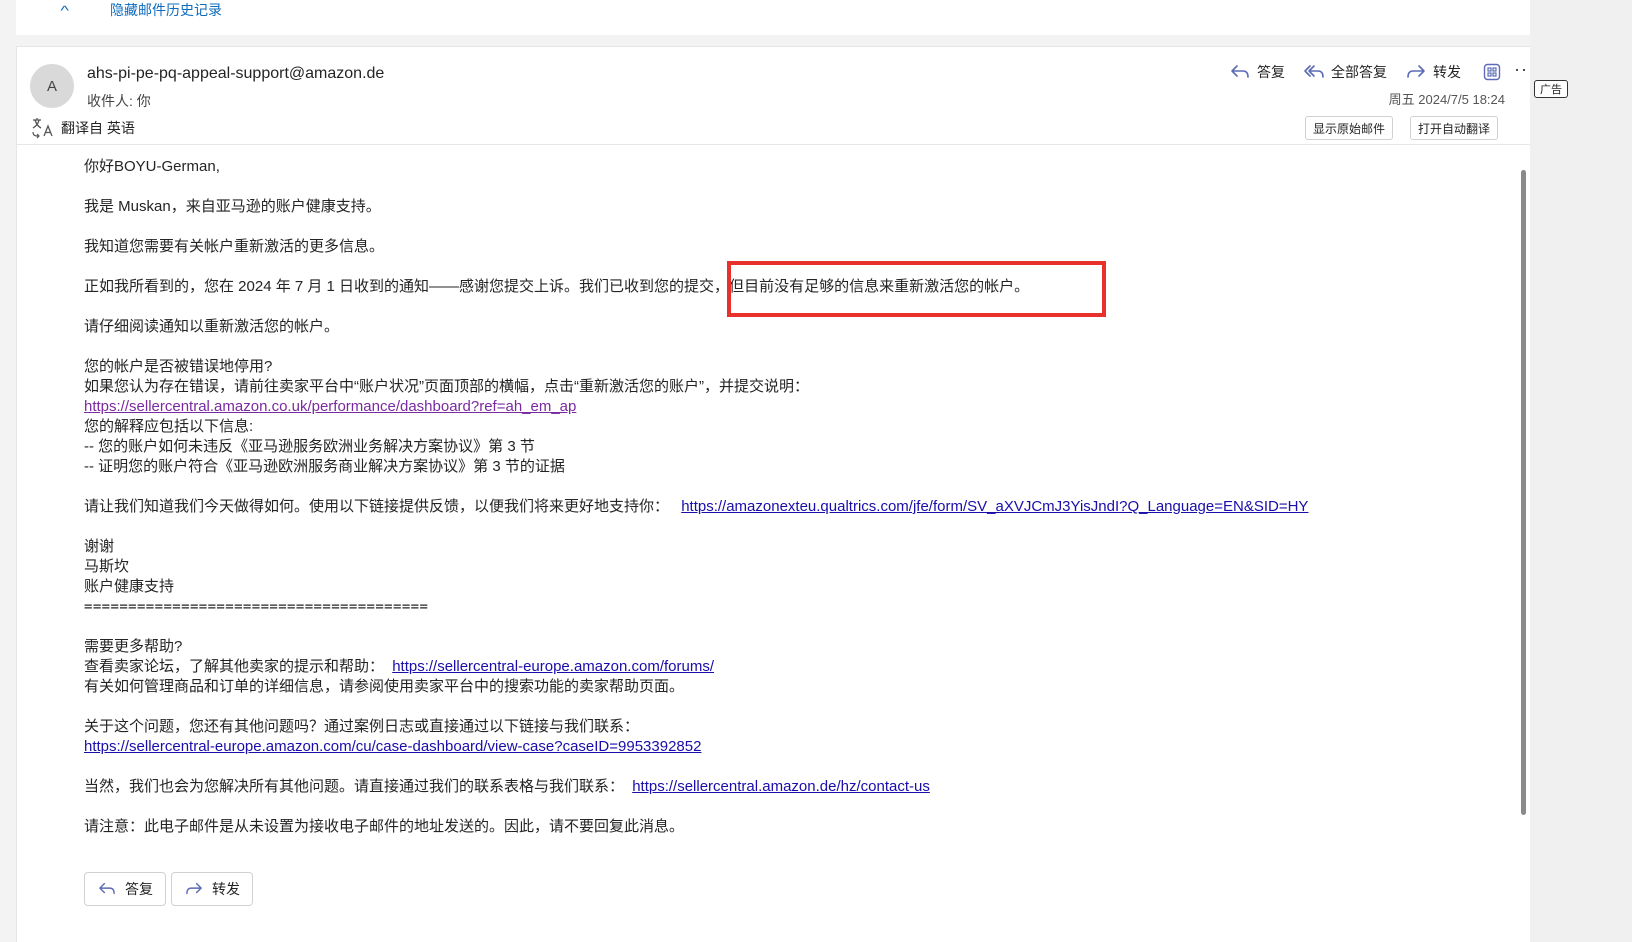 The width and height of the screenshot is (1632, 942). What do you see at coordinates (796, 17) in the screenshot?
I see `history-bar: ^ 隐藏邮件历史记录` at bounding box center [796, 17].